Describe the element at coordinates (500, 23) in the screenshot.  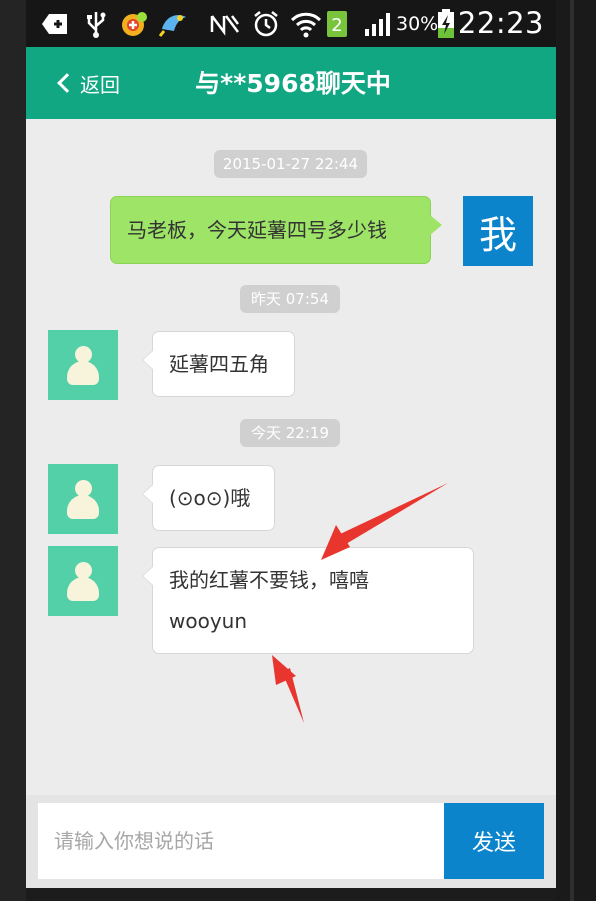
I see `clock-time: 22:23` at that location.